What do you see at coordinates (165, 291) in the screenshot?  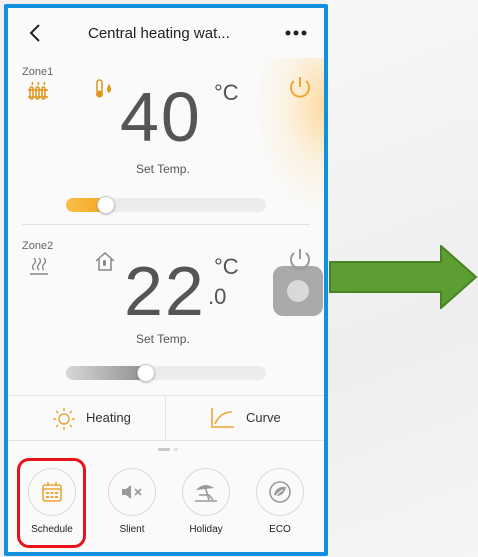 I see `zone2-temperature: 22` at bounding box center [165, 291].